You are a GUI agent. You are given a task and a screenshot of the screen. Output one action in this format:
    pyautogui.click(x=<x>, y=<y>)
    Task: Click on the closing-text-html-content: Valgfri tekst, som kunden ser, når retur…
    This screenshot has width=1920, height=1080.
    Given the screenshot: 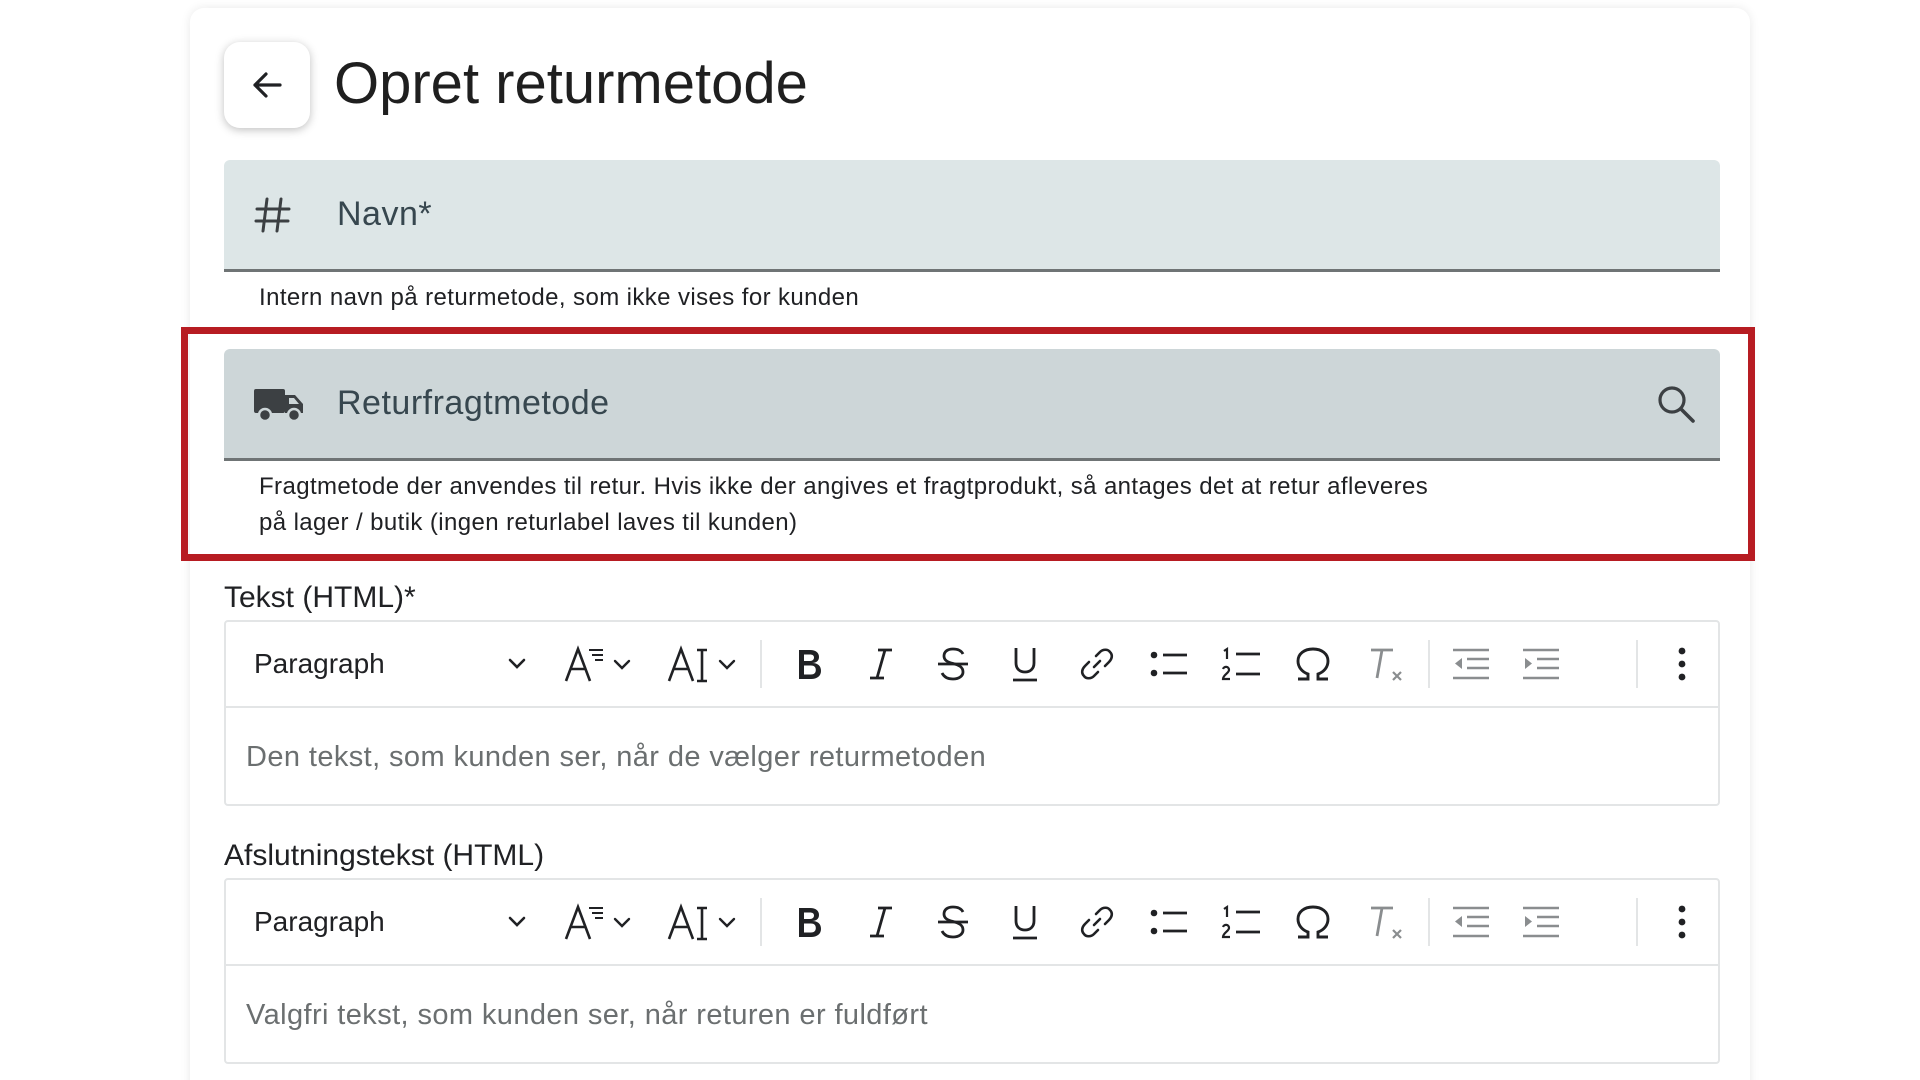 What is the action you would take?
    pyautogui.click(x=972, y=1015)
    